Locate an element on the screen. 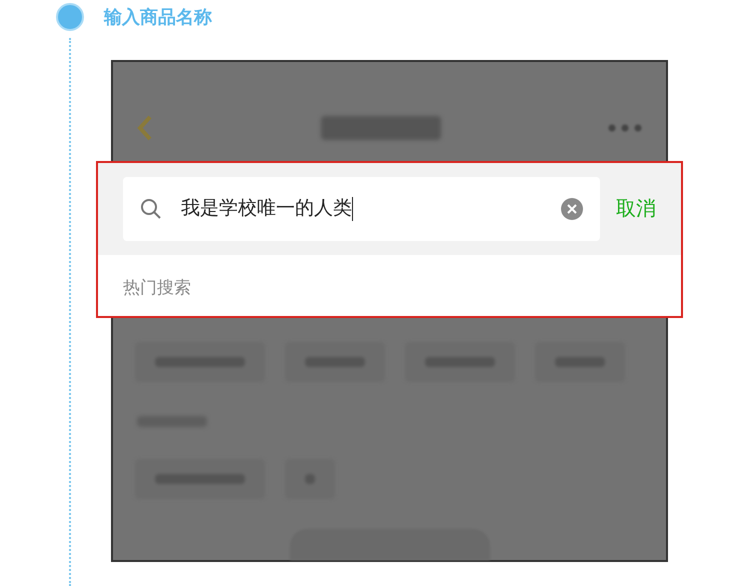 The width and height of the screenshot is (750, 586). search-text: 我是学校唯一的人类 is located at coordinates (266, 208).